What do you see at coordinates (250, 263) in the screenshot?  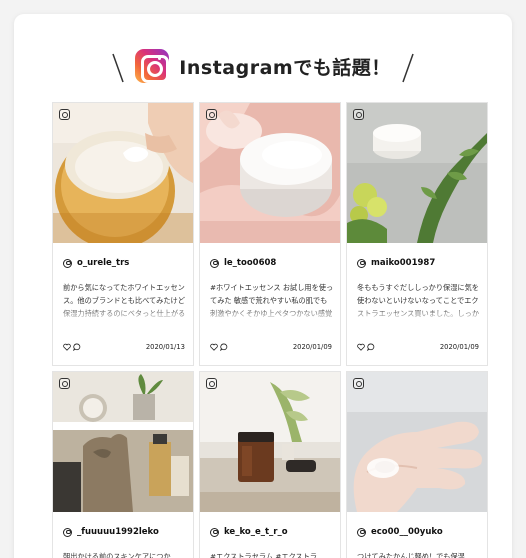 I see `post-username: le_too0608` at bounding box center [250, 263].